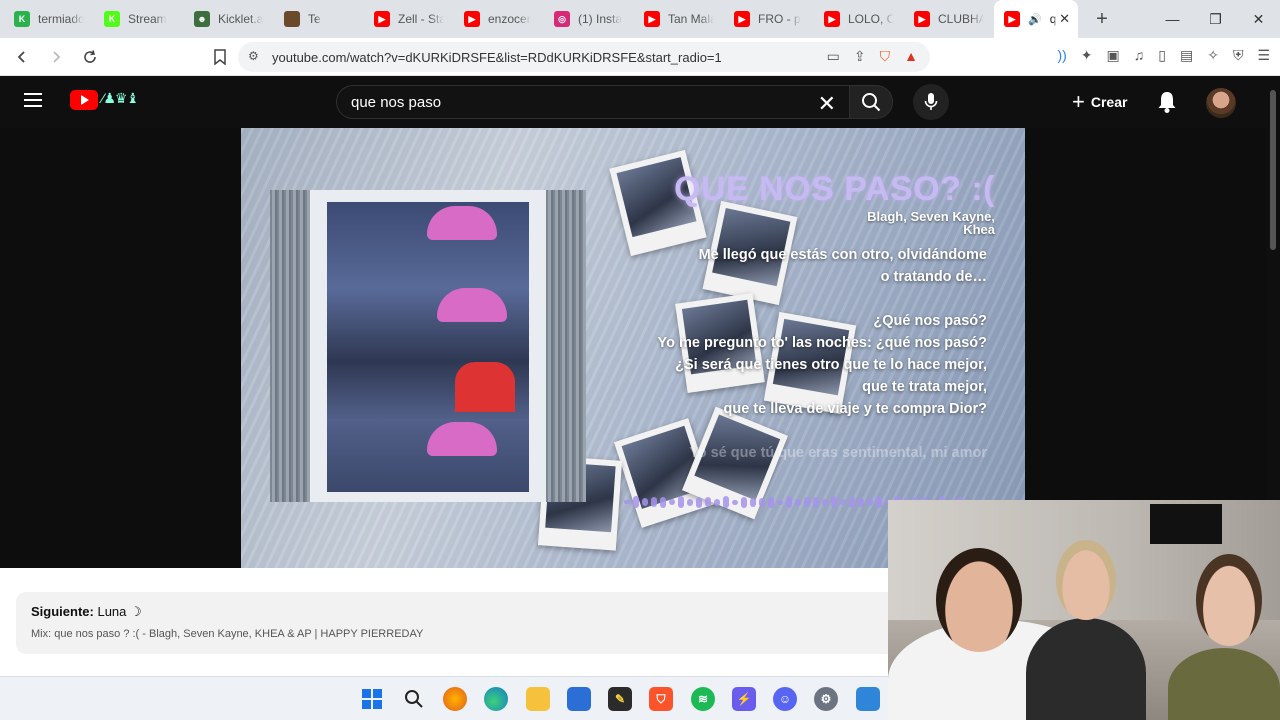 The image size is (1280, 720). What do you see at coordinates (1172, 19) in the screenshot?
I see `minimize-button: —` at bounding box center [1172, 19].